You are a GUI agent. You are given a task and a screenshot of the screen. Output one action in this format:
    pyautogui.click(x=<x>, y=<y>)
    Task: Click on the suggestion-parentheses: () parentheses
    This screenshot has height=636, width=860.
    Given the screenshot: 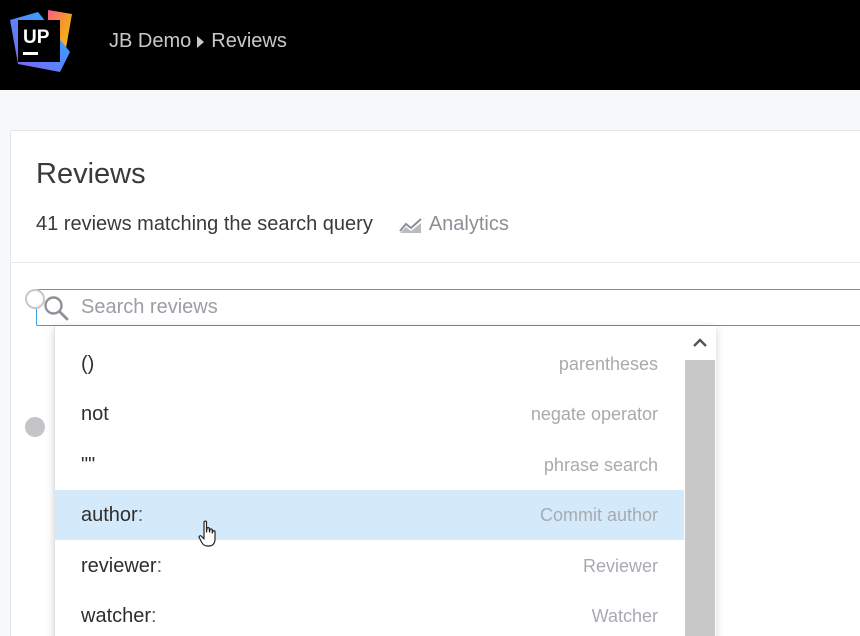 What is the action you would take?
    pyautogui.click(x=369, y=364)
    